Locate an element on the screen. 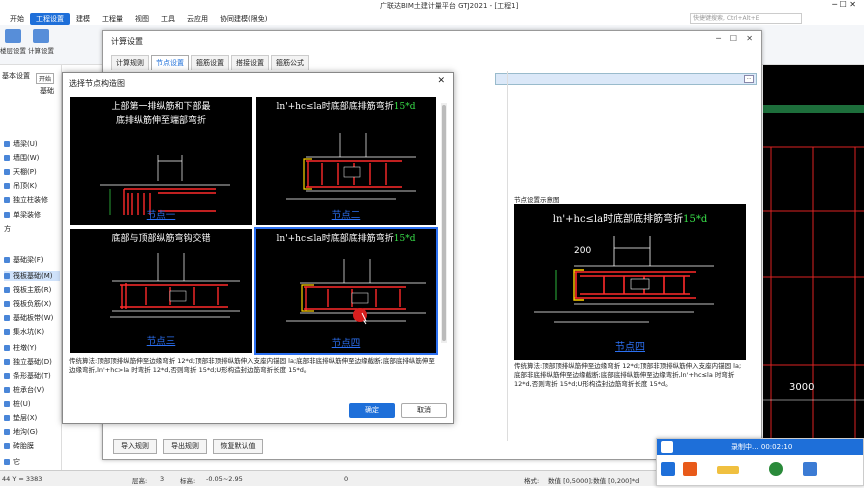  component-label: 它 is located at coordinates (16, 462).